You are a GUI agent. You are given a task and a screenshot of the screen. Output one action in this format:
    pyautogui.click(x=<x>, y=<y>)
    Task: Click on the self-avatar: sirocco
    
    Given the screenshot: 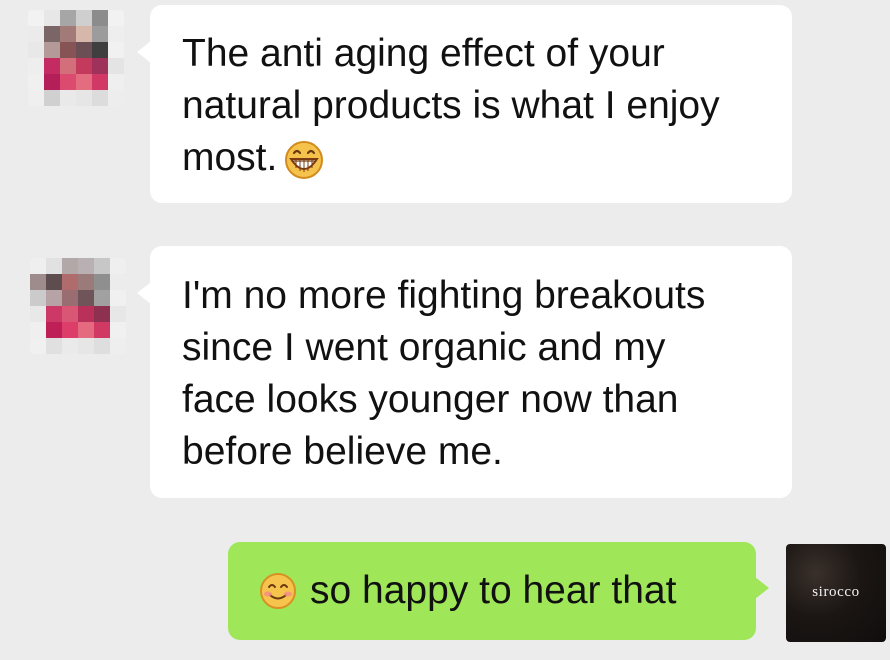 What is the action you would take?
    pyautogui.click(x=836, y=593)
    